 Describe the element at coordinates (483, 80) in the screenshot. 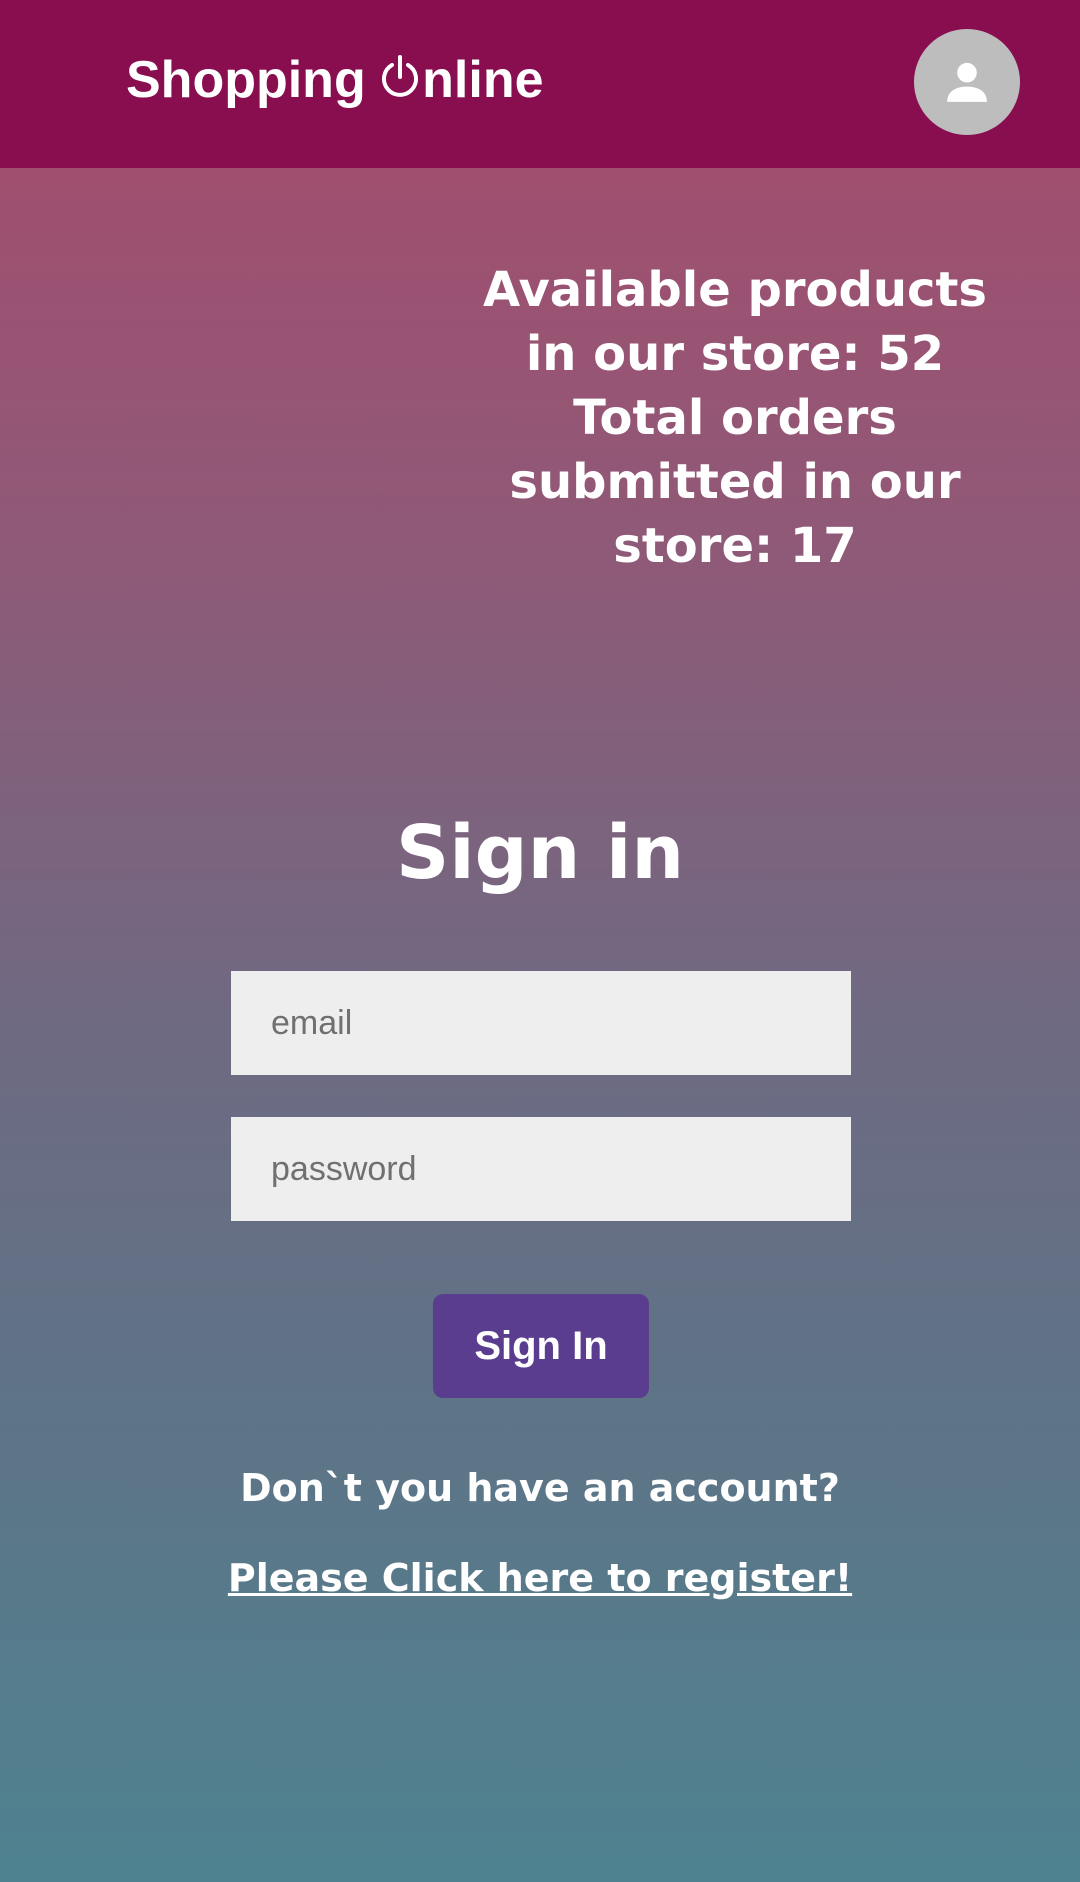

I see `brand-suffix: nline` at that location.